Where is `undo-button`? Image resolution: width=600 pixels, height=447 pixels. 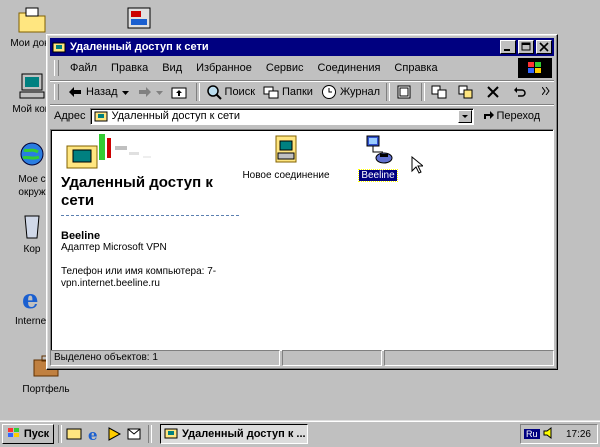 undo-button is located at coordinates (521, 92).